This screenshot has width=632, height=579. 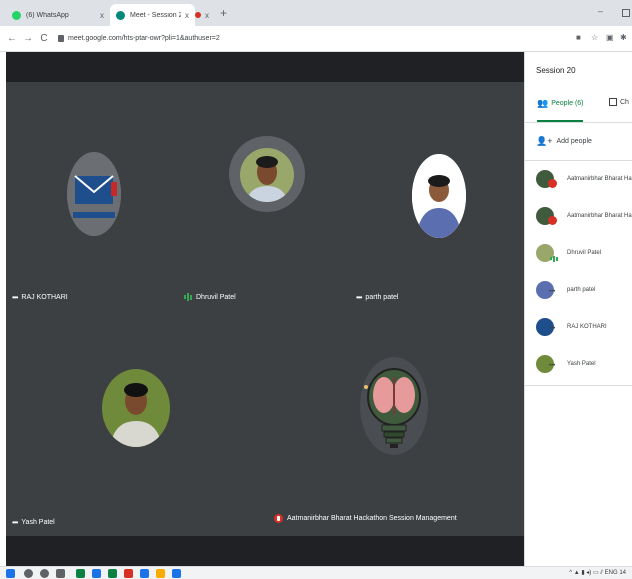 What do you see at coordinates (223, 13) in the screenshot?
I see `new-tab-button: +` at bounding box center [223, 13].